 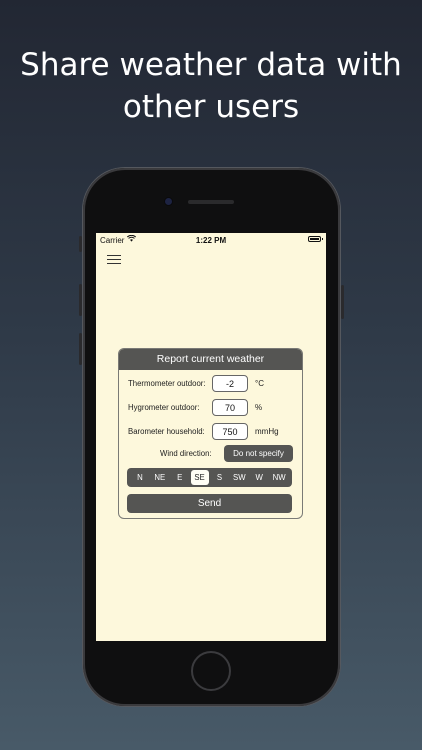 What do you see at coordinates (199, 477) in the screenshot?
I see `direction-option-se: SE` at bounding box center [199, 477].